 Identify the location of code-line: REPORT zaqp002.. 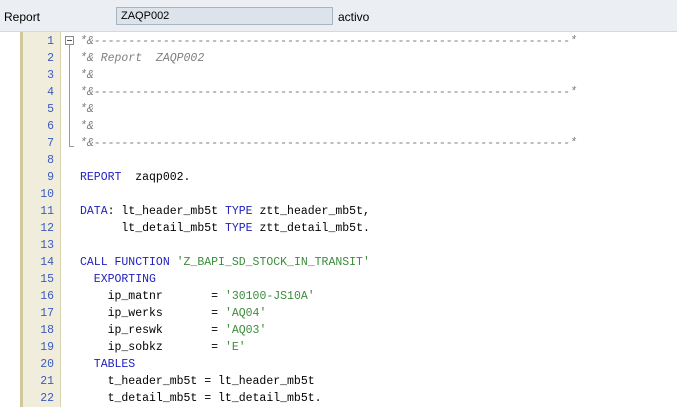
(135, 177).